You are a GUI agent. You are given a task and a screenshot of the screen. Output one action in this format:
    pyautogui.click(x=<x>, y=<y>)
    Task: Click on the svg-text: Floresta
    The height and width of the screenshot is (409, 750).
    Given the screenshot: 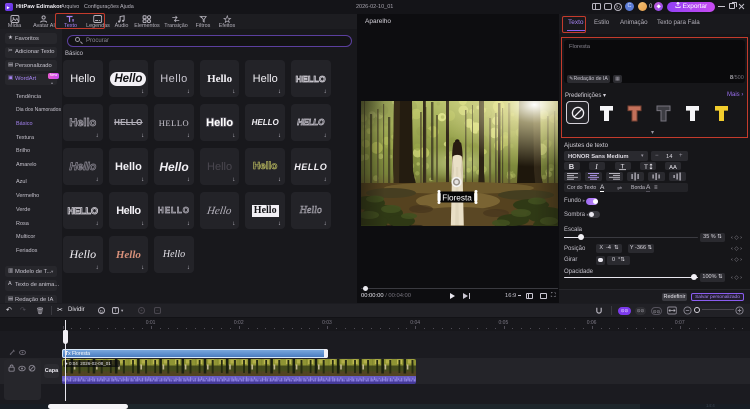 What is the action you would take?
    pyautogui.click(x=457, y=198)
    